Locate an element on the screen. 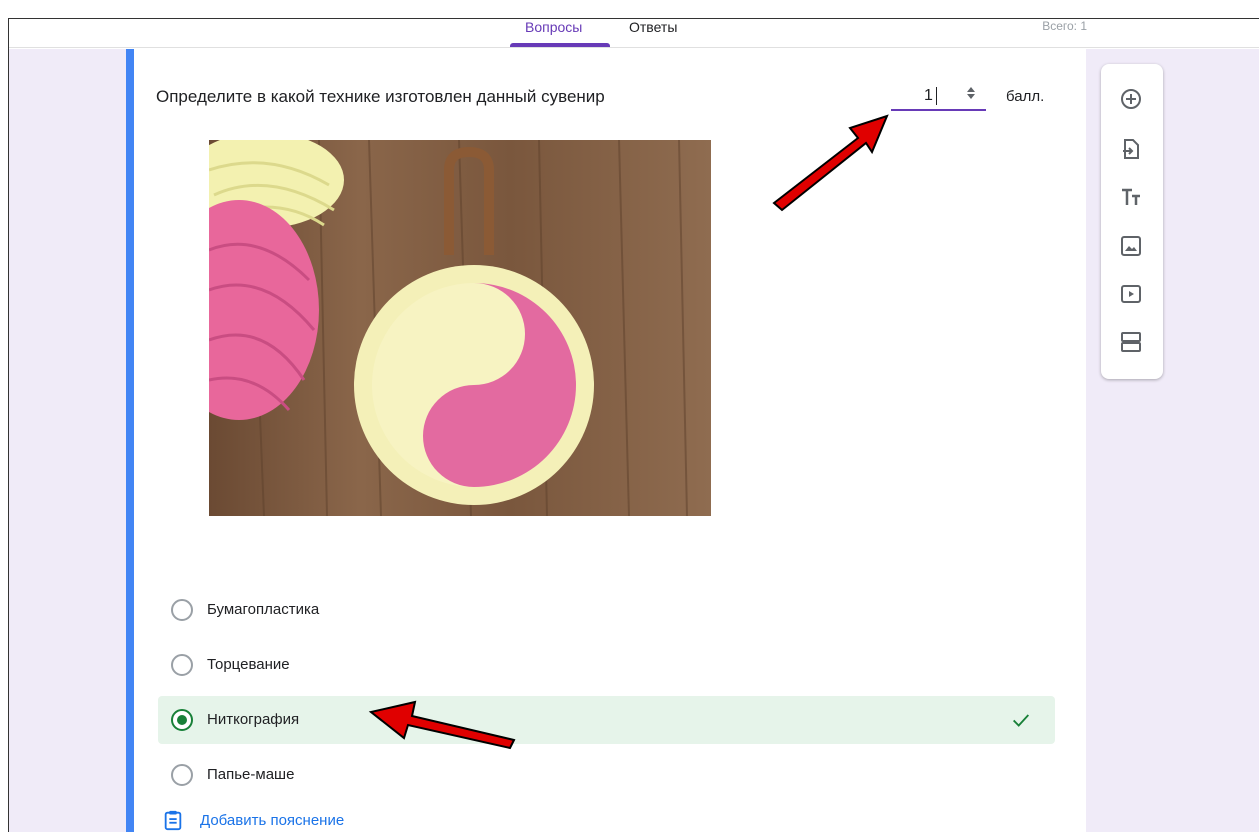  points-spinner is located at coordinates (971, 96).